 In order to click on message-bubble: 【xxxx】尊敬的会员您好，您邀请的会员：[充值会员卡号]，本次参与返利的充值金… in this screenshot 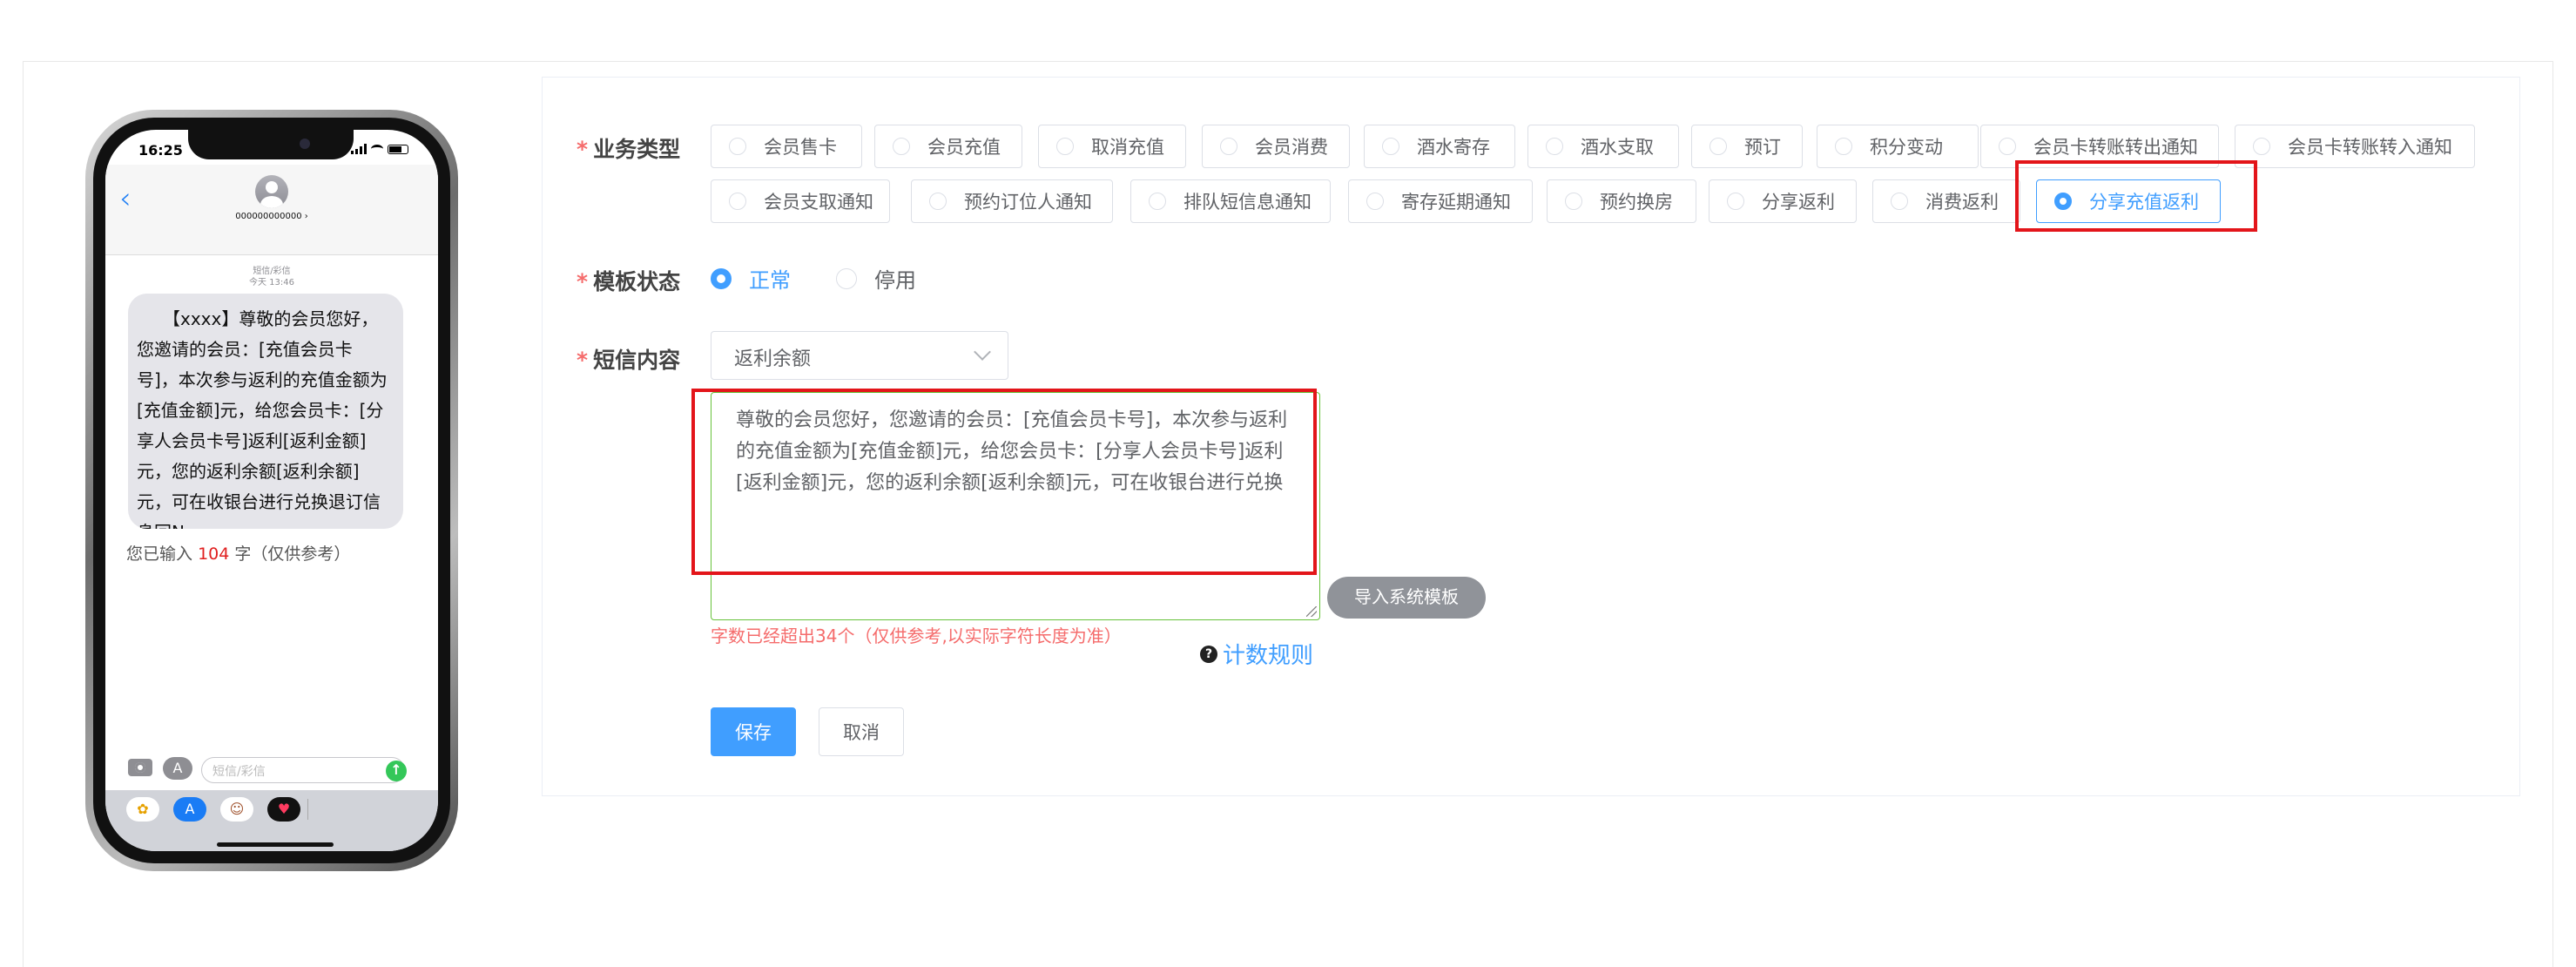, I will do `click(265, 411)`.